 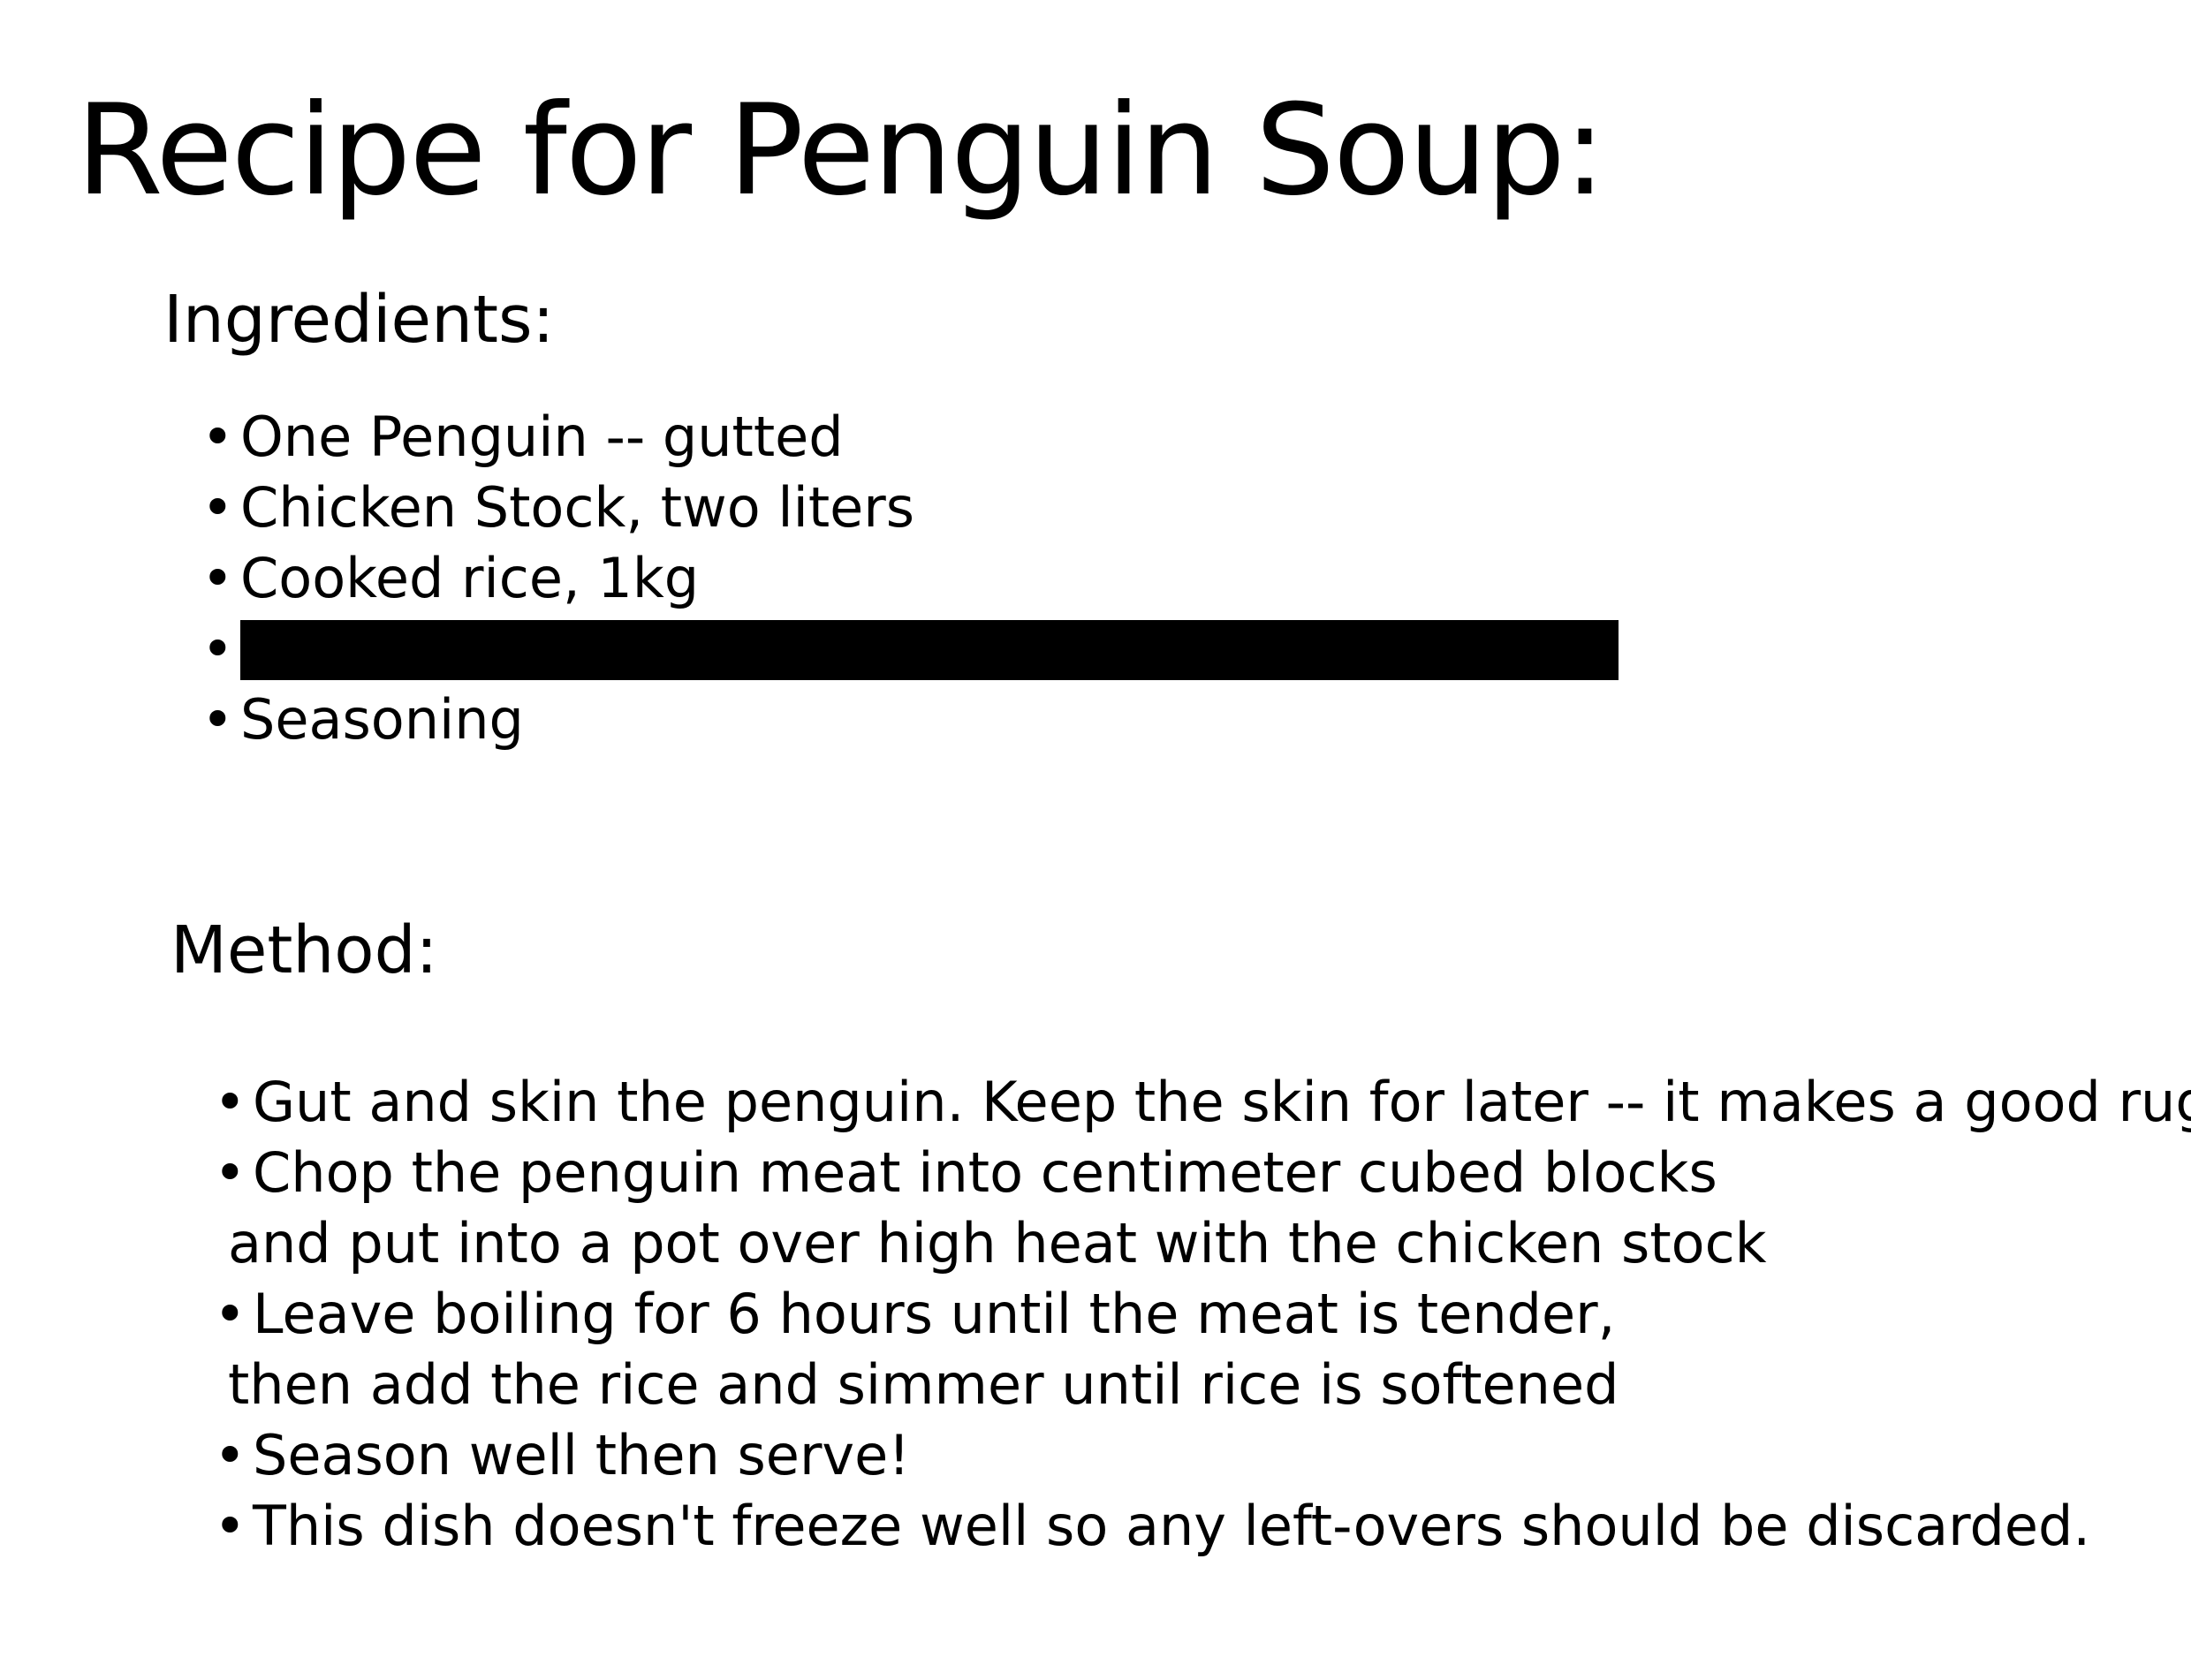 I want to click on ingredients-heading: Ingredients:, so click(x=359, y=320).